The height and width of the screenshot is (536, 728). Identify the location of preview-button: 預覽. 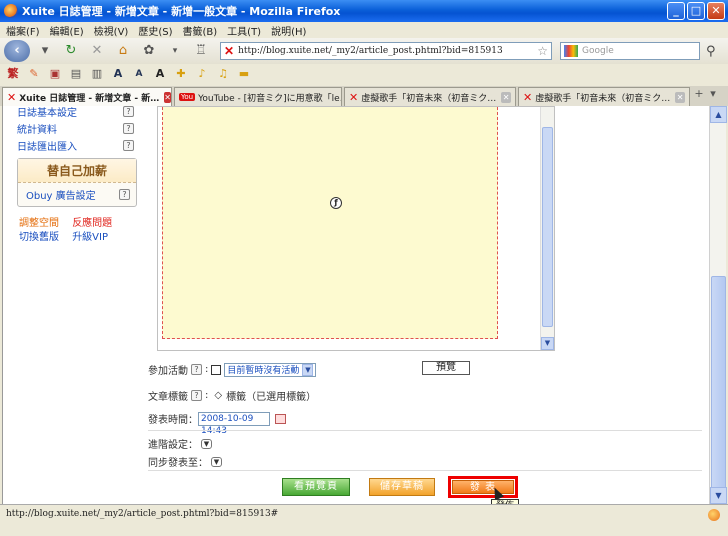
(446, 368).